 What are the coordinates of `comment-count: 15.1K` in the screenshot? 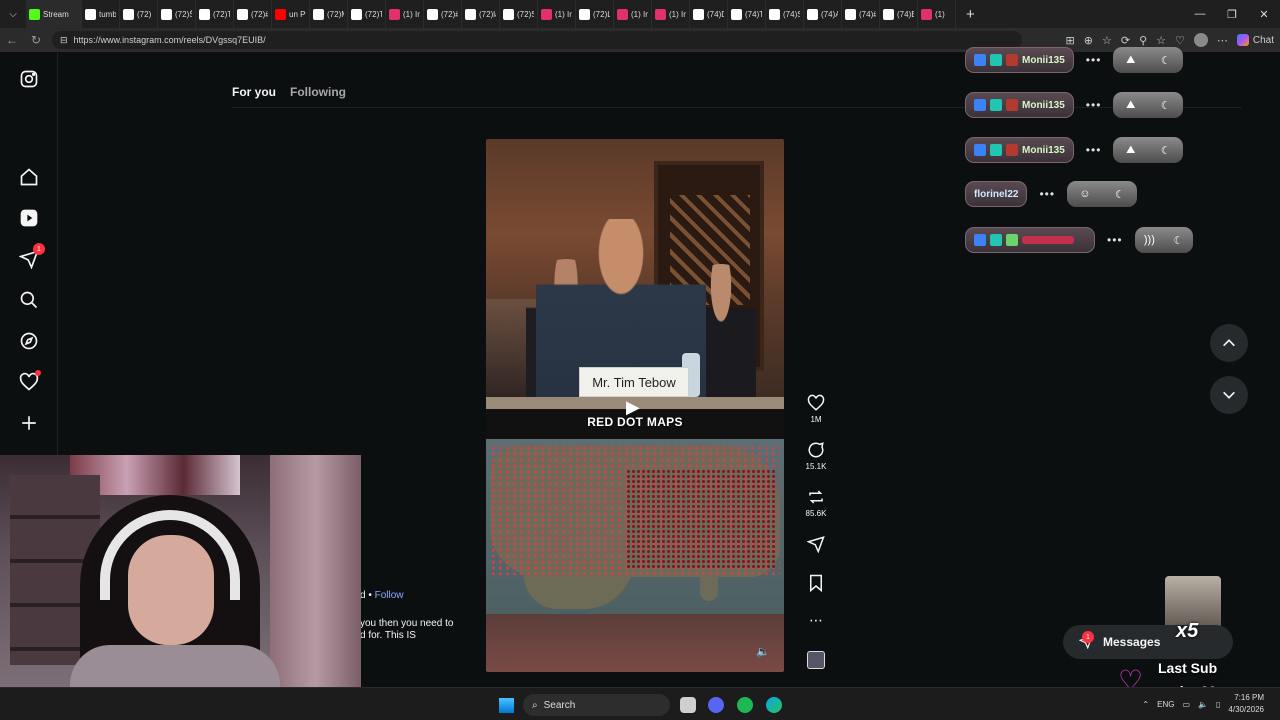 It's located at (816, 466).